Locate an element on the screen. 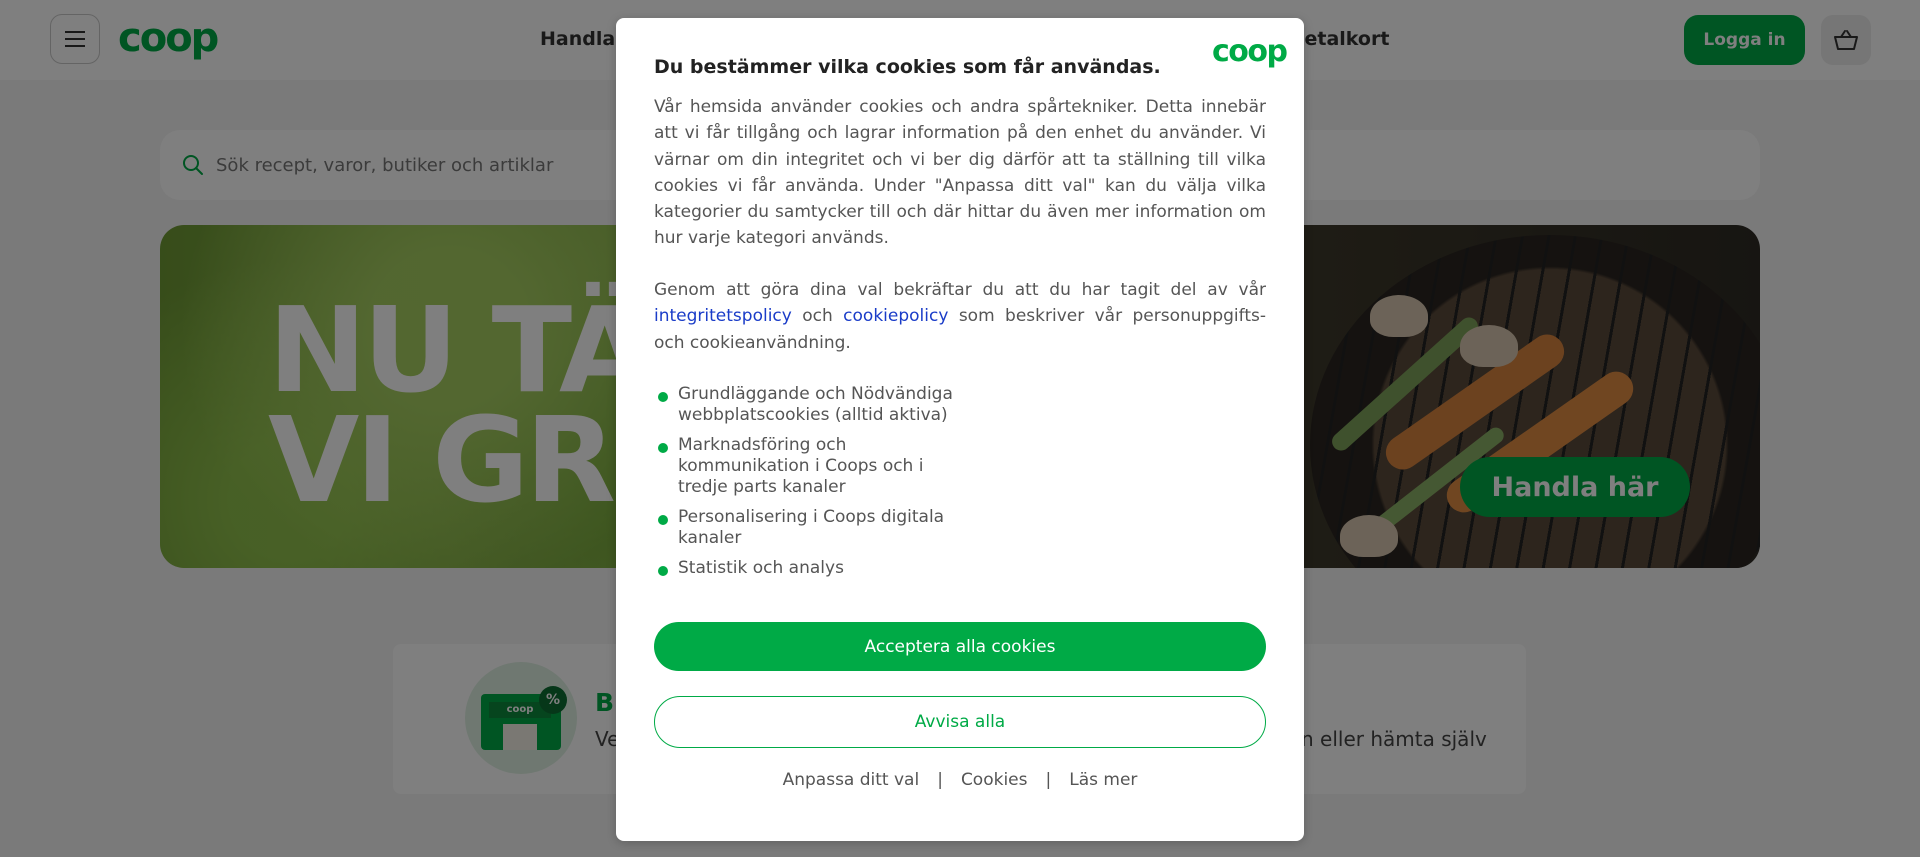 The image size is (1920, 857). cookie-category-item: Personalisering i Coops digitala kanaler is located at coordinates (814, 528).